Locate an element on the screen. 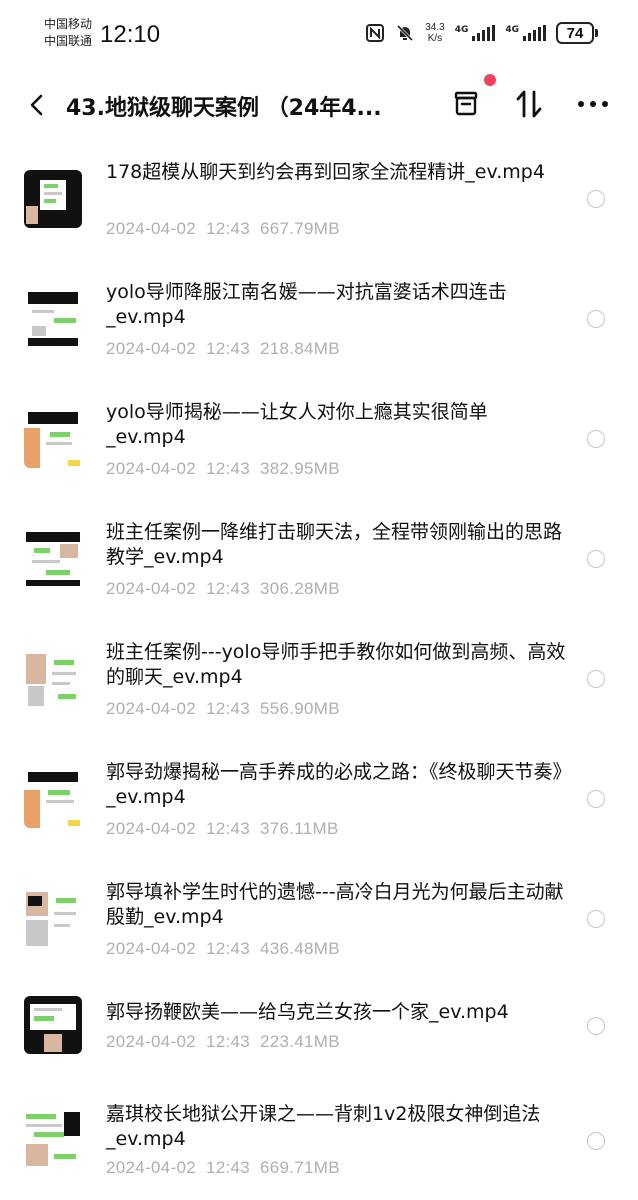  file-name: yolo导师揭秘——让女人对你上瘾其实很简单_ev.mp4 is located at coordinates (297, 424).